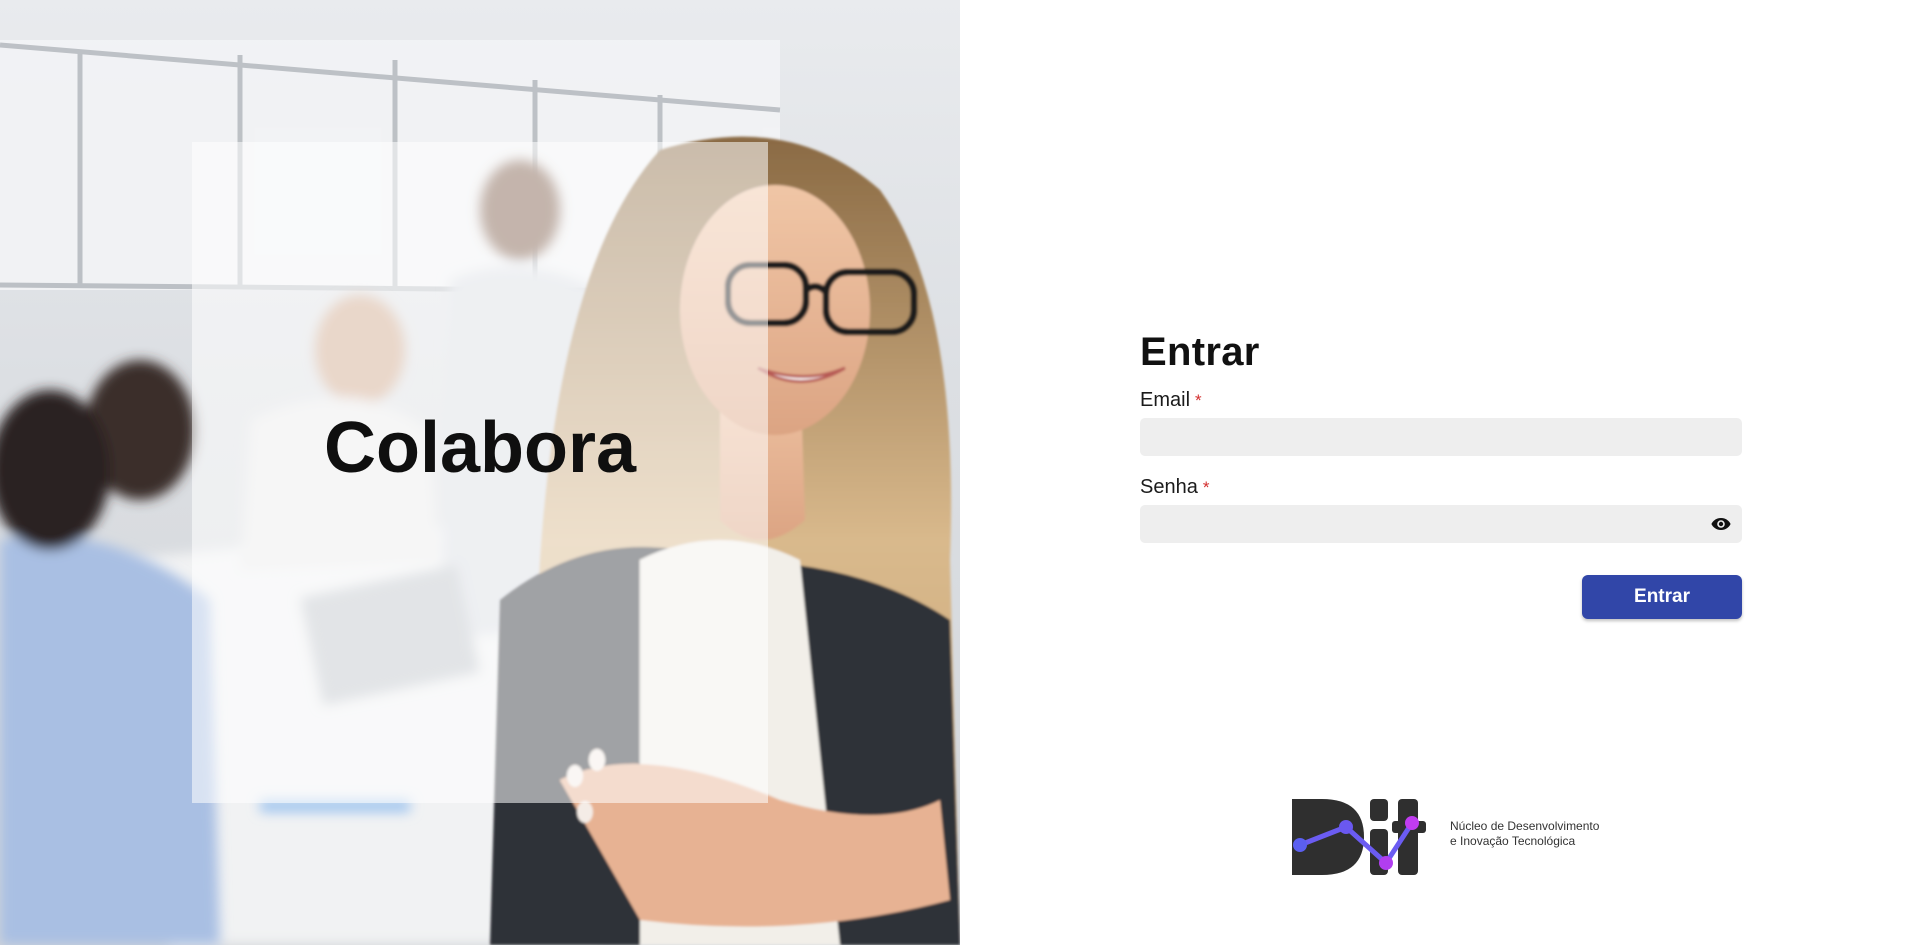 This screenshot has width=1919, height=945. I want to click on password-label-text: Senha, so click(1169, 487).